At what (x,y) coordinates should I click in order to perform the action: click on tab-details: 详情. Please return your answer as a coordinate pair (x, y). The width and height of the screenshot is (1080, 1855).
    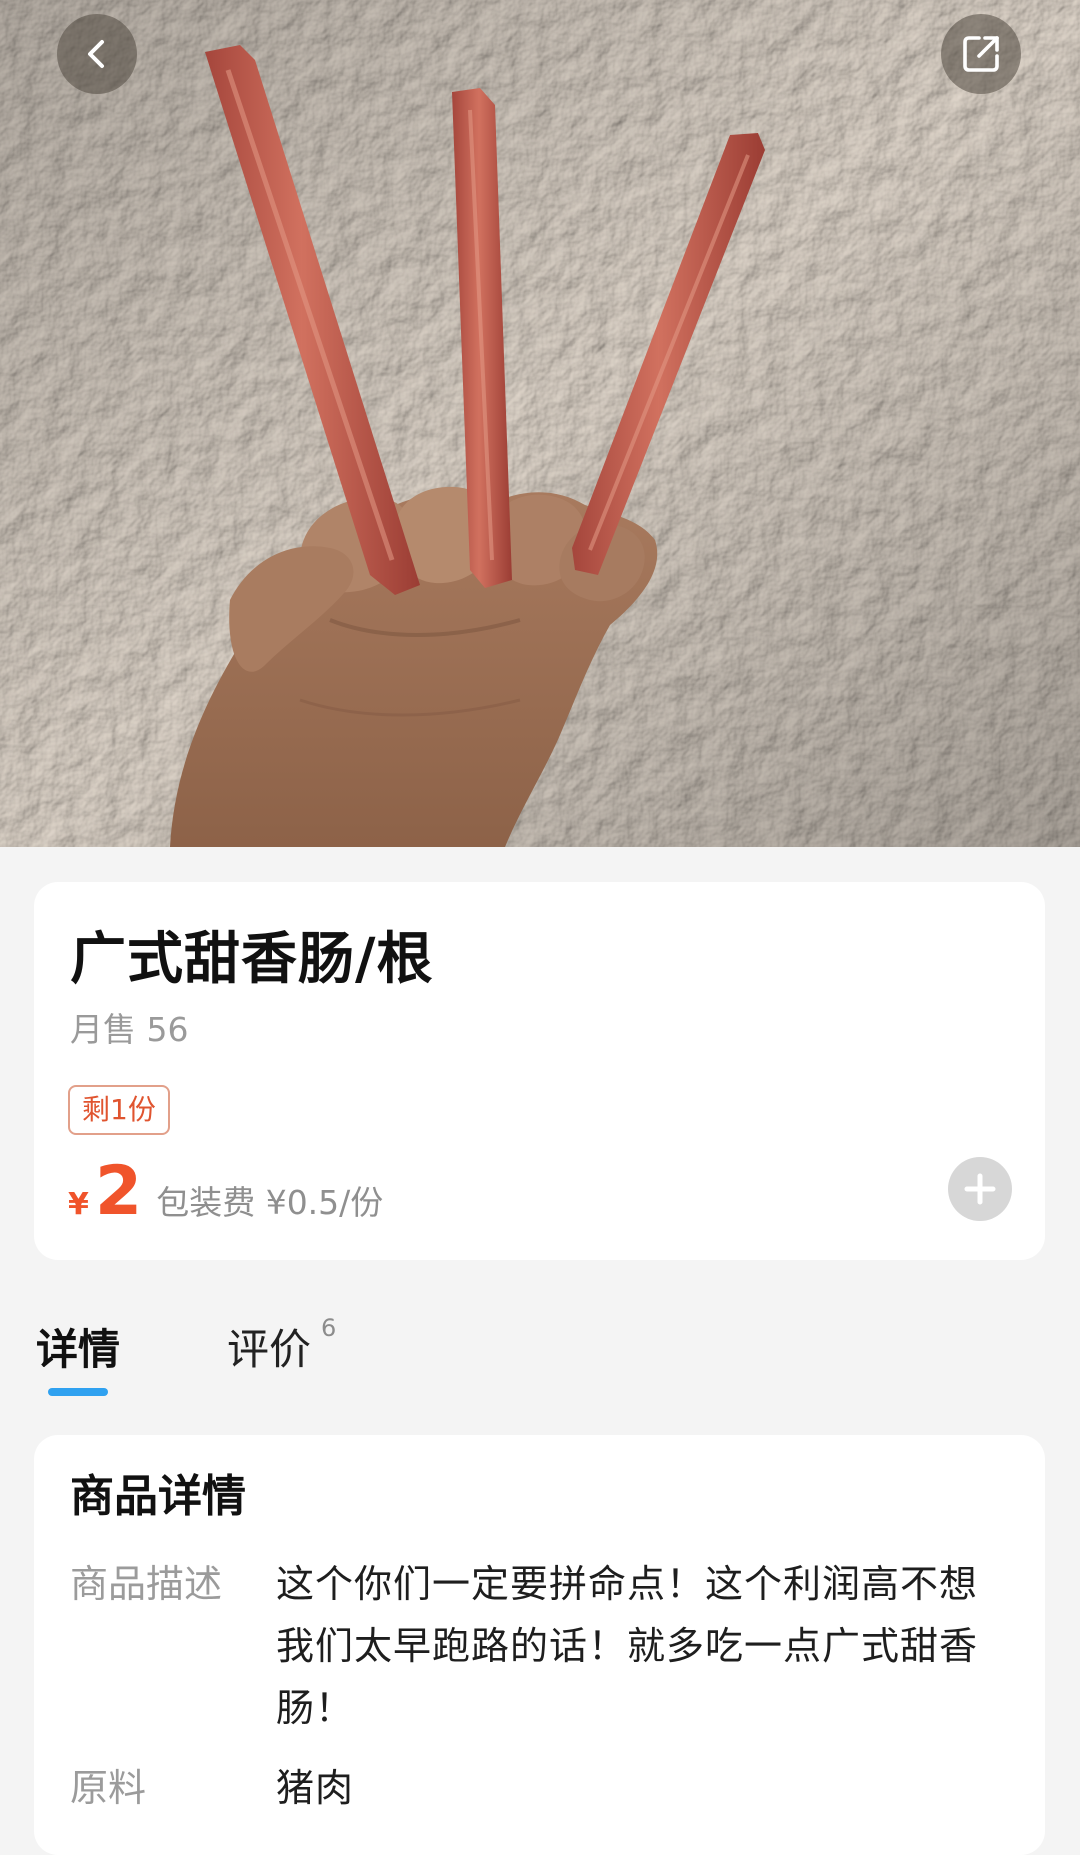
    Looking at the image, I should click on (78, 1360).